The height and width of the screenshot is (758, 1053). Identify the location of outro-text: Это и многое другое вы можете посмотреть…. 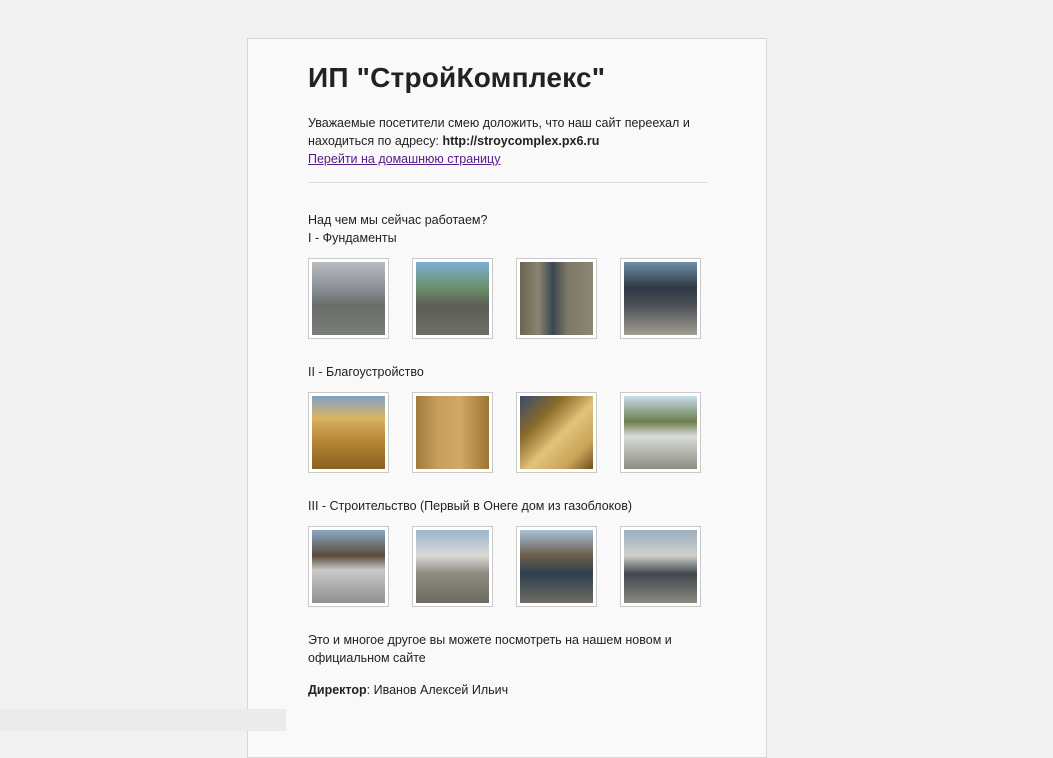
(490, 649).